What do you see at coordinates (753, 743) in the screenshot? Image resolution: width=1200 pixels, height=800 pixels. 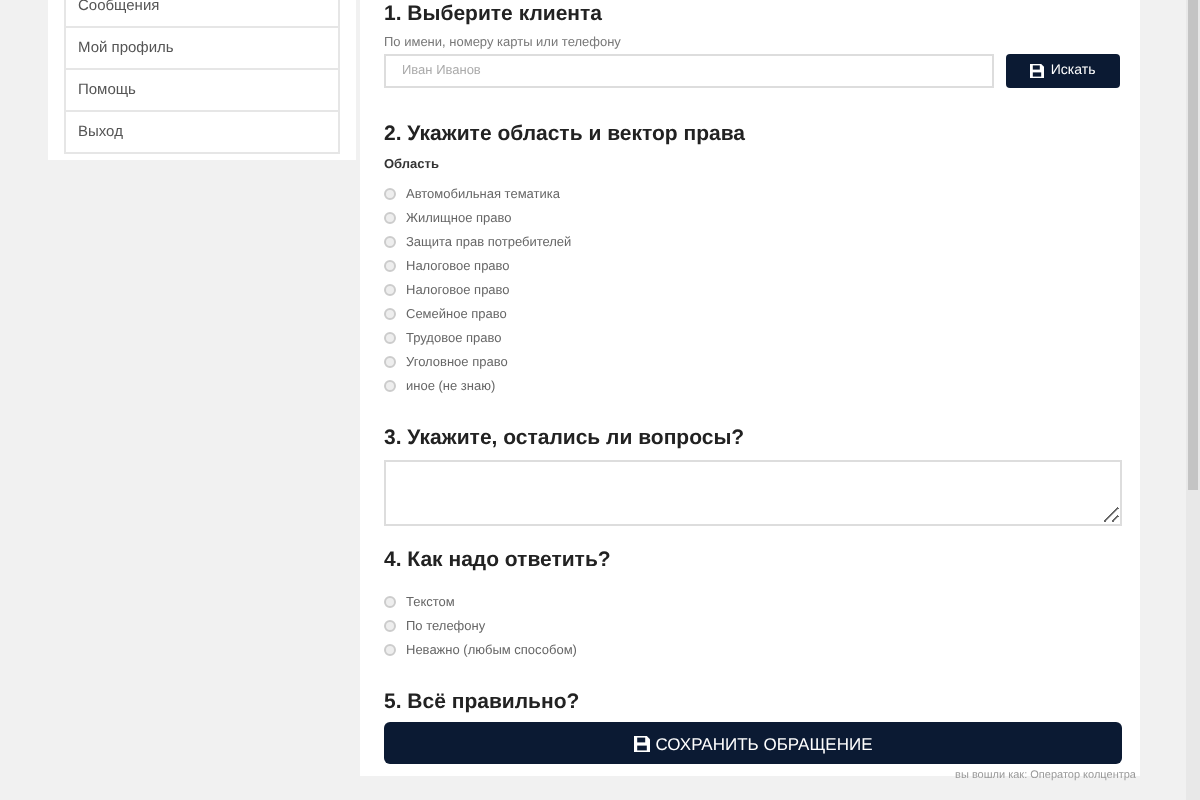 I see `save-button: СОХРАНИТЬ ОБРАЩЕНИЕ` at bounding box center [753, 743].